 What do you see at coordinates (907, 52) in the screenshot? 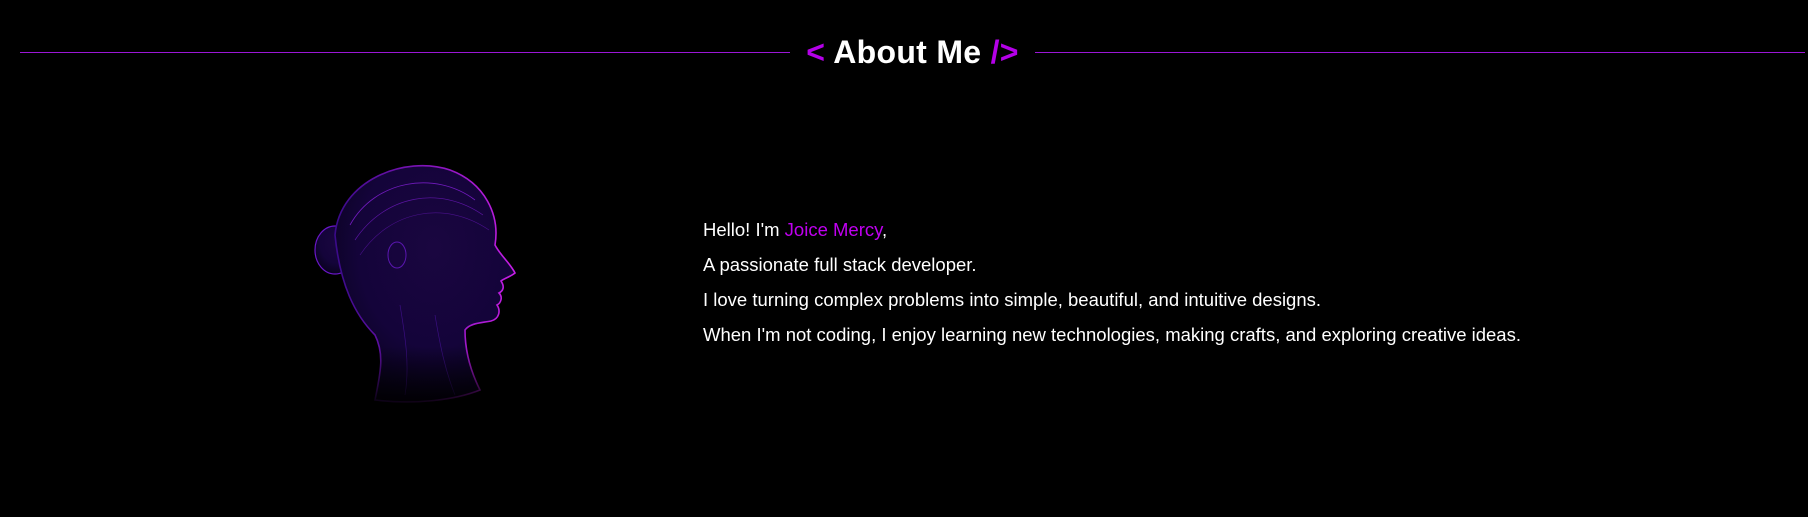
I see `title-text: About Me` at bounding box center [907, 52].